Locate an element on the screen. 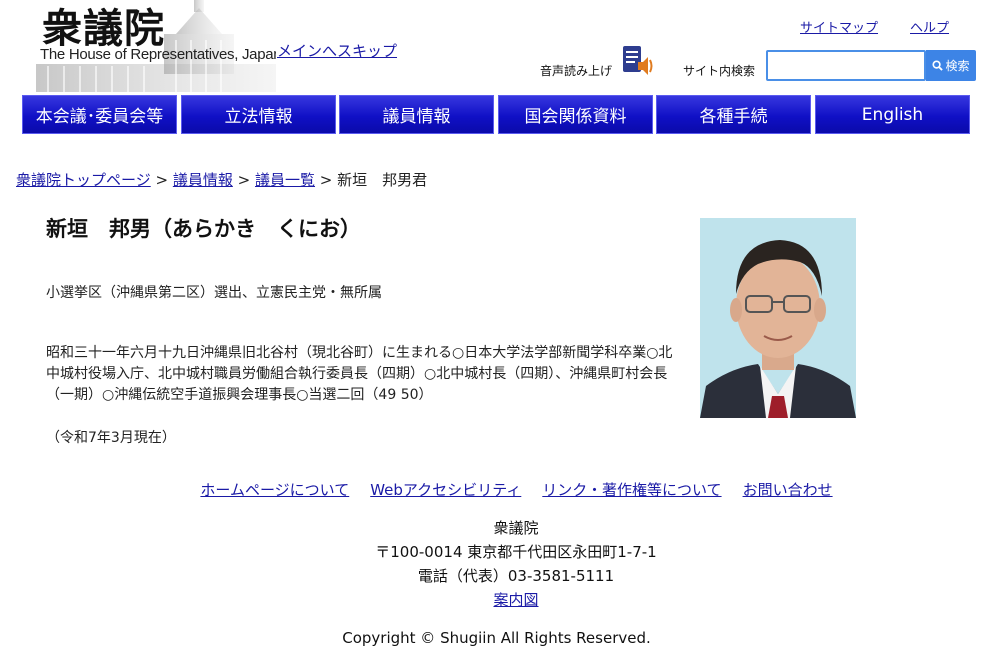 The width and height of the screenshot is (993, 662). sitemap-link: サイトマップ is located at coordinates (839, 26).